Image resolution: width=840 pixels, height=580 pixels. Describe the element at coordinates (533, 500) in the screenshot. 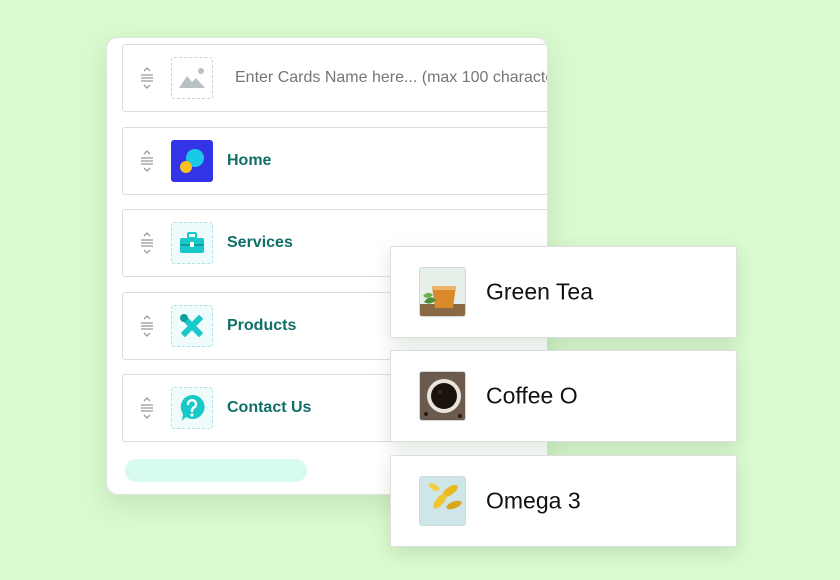

I see `dropdown-label-omega-3: Omega 3` at that location.